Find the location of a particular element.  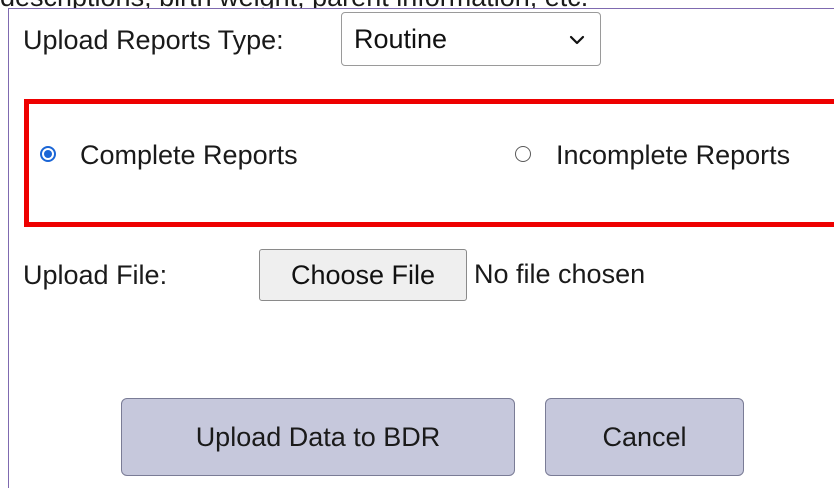

file-status-text: No file chosen is located at coordinates (560, 274).